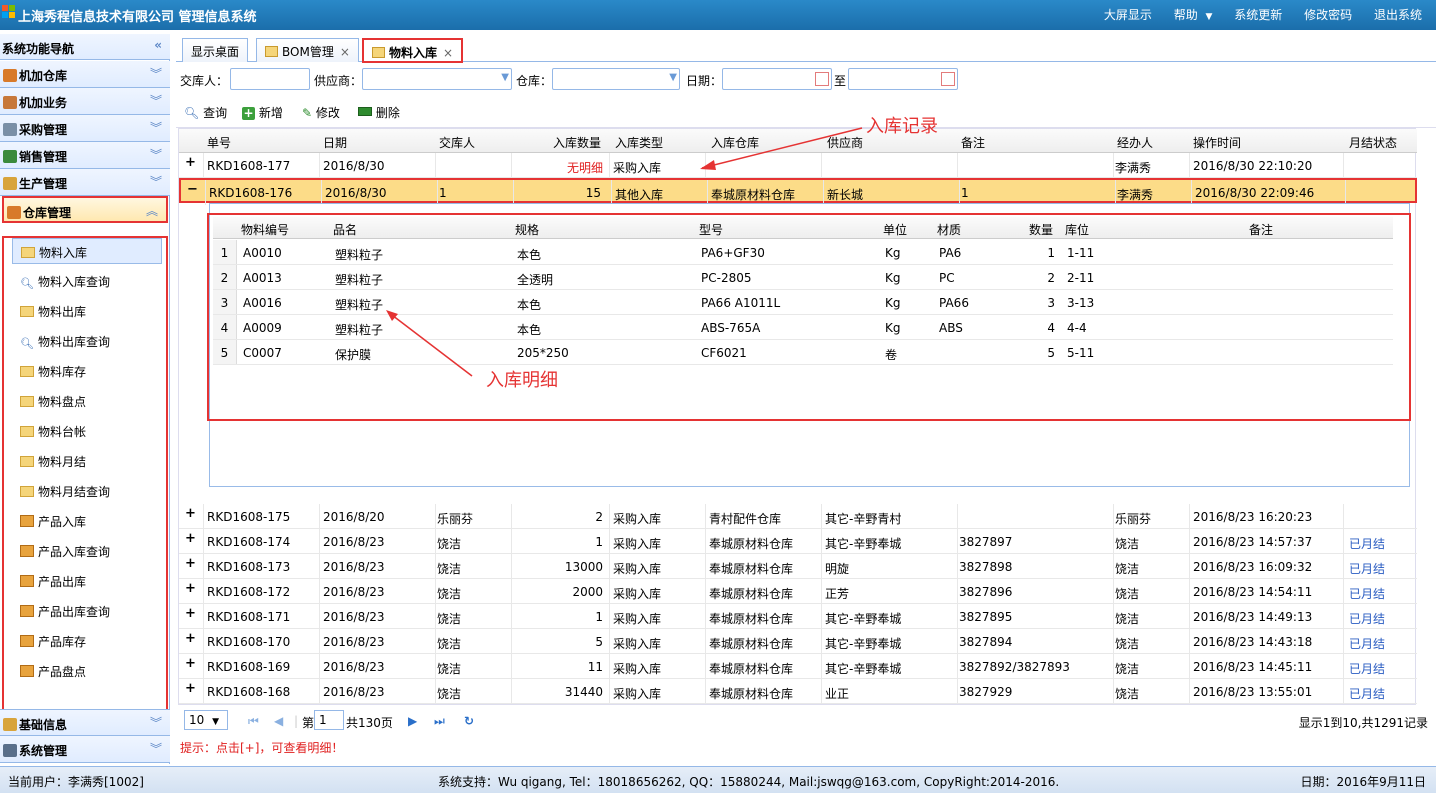 The width and height of the screenshot is (1436, 793). I want to click on sidebar-item-material-monthly-close: 物料月结, so click(87, 461).